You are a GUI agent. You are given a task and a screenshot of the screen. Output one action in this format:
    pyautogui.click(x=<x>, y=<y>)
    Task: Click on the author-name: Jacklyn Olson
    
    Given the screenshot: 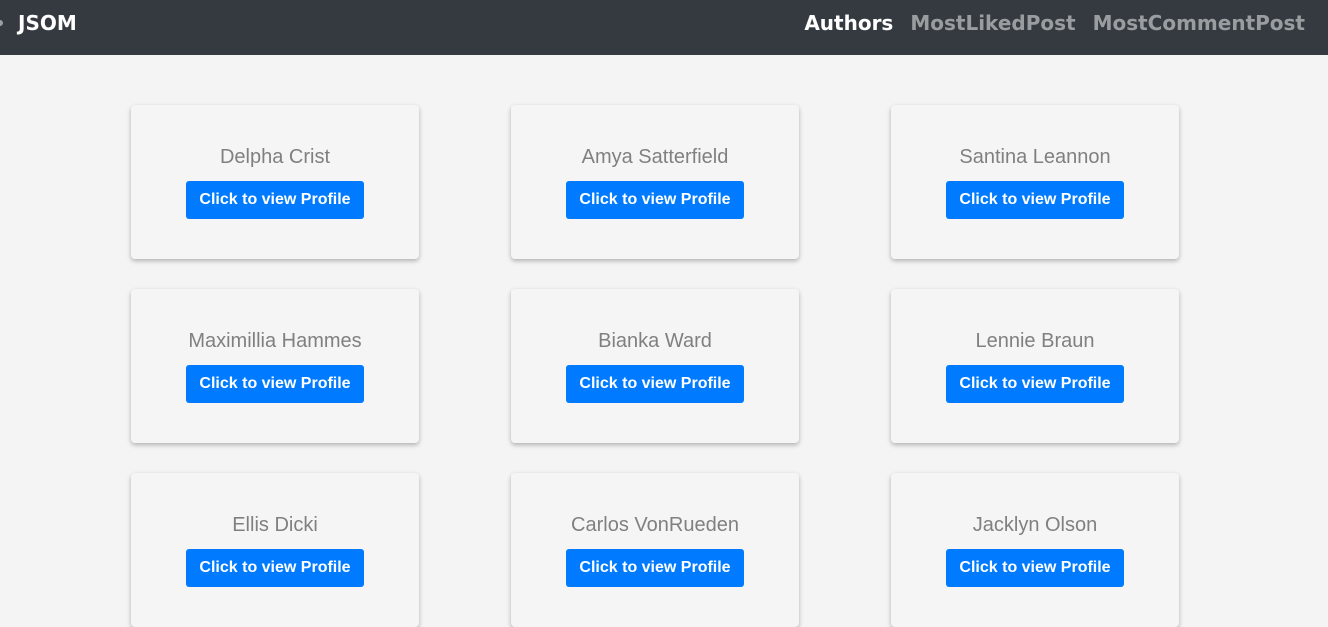 What is the action you would take?
    pyautogui.click(x=1035, y=525)
    